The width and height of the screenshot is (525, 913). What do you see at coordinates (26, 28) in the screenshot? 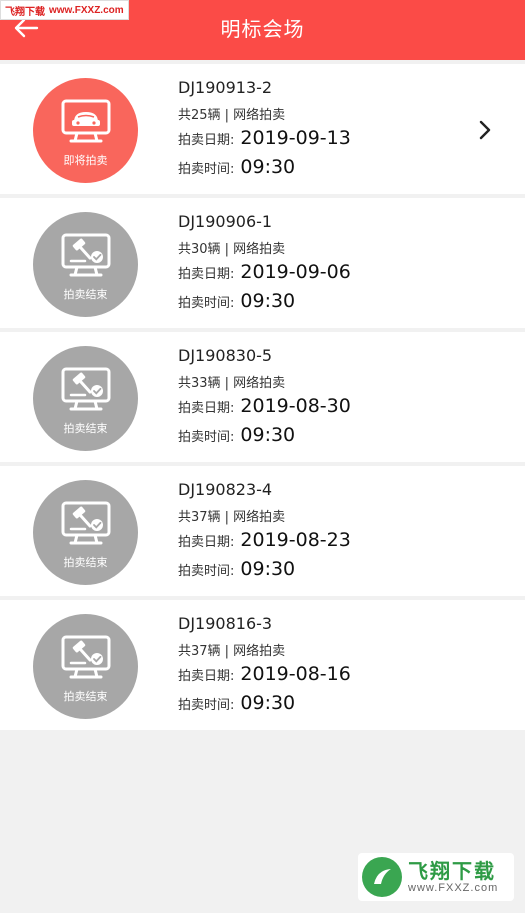
I see `arrow-left-icon` at bounding box center [26, 28].